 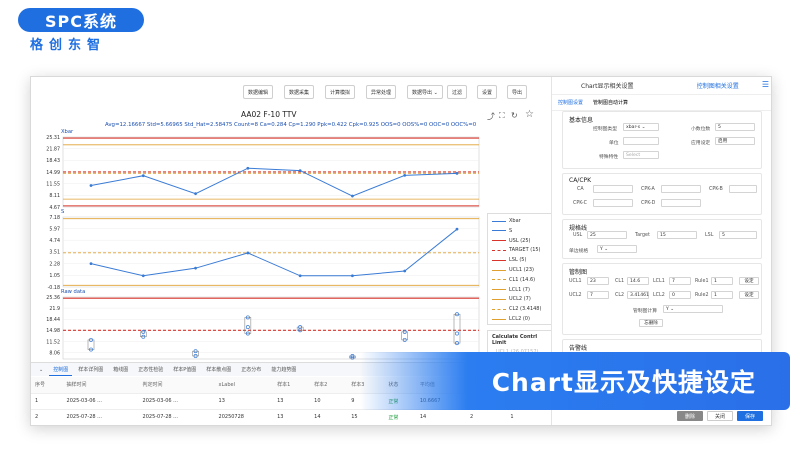 What do you see at coordinates (609, 157) in the screenshot?
I see `special-label: 特殊特性` at bounding box center [609, 157].